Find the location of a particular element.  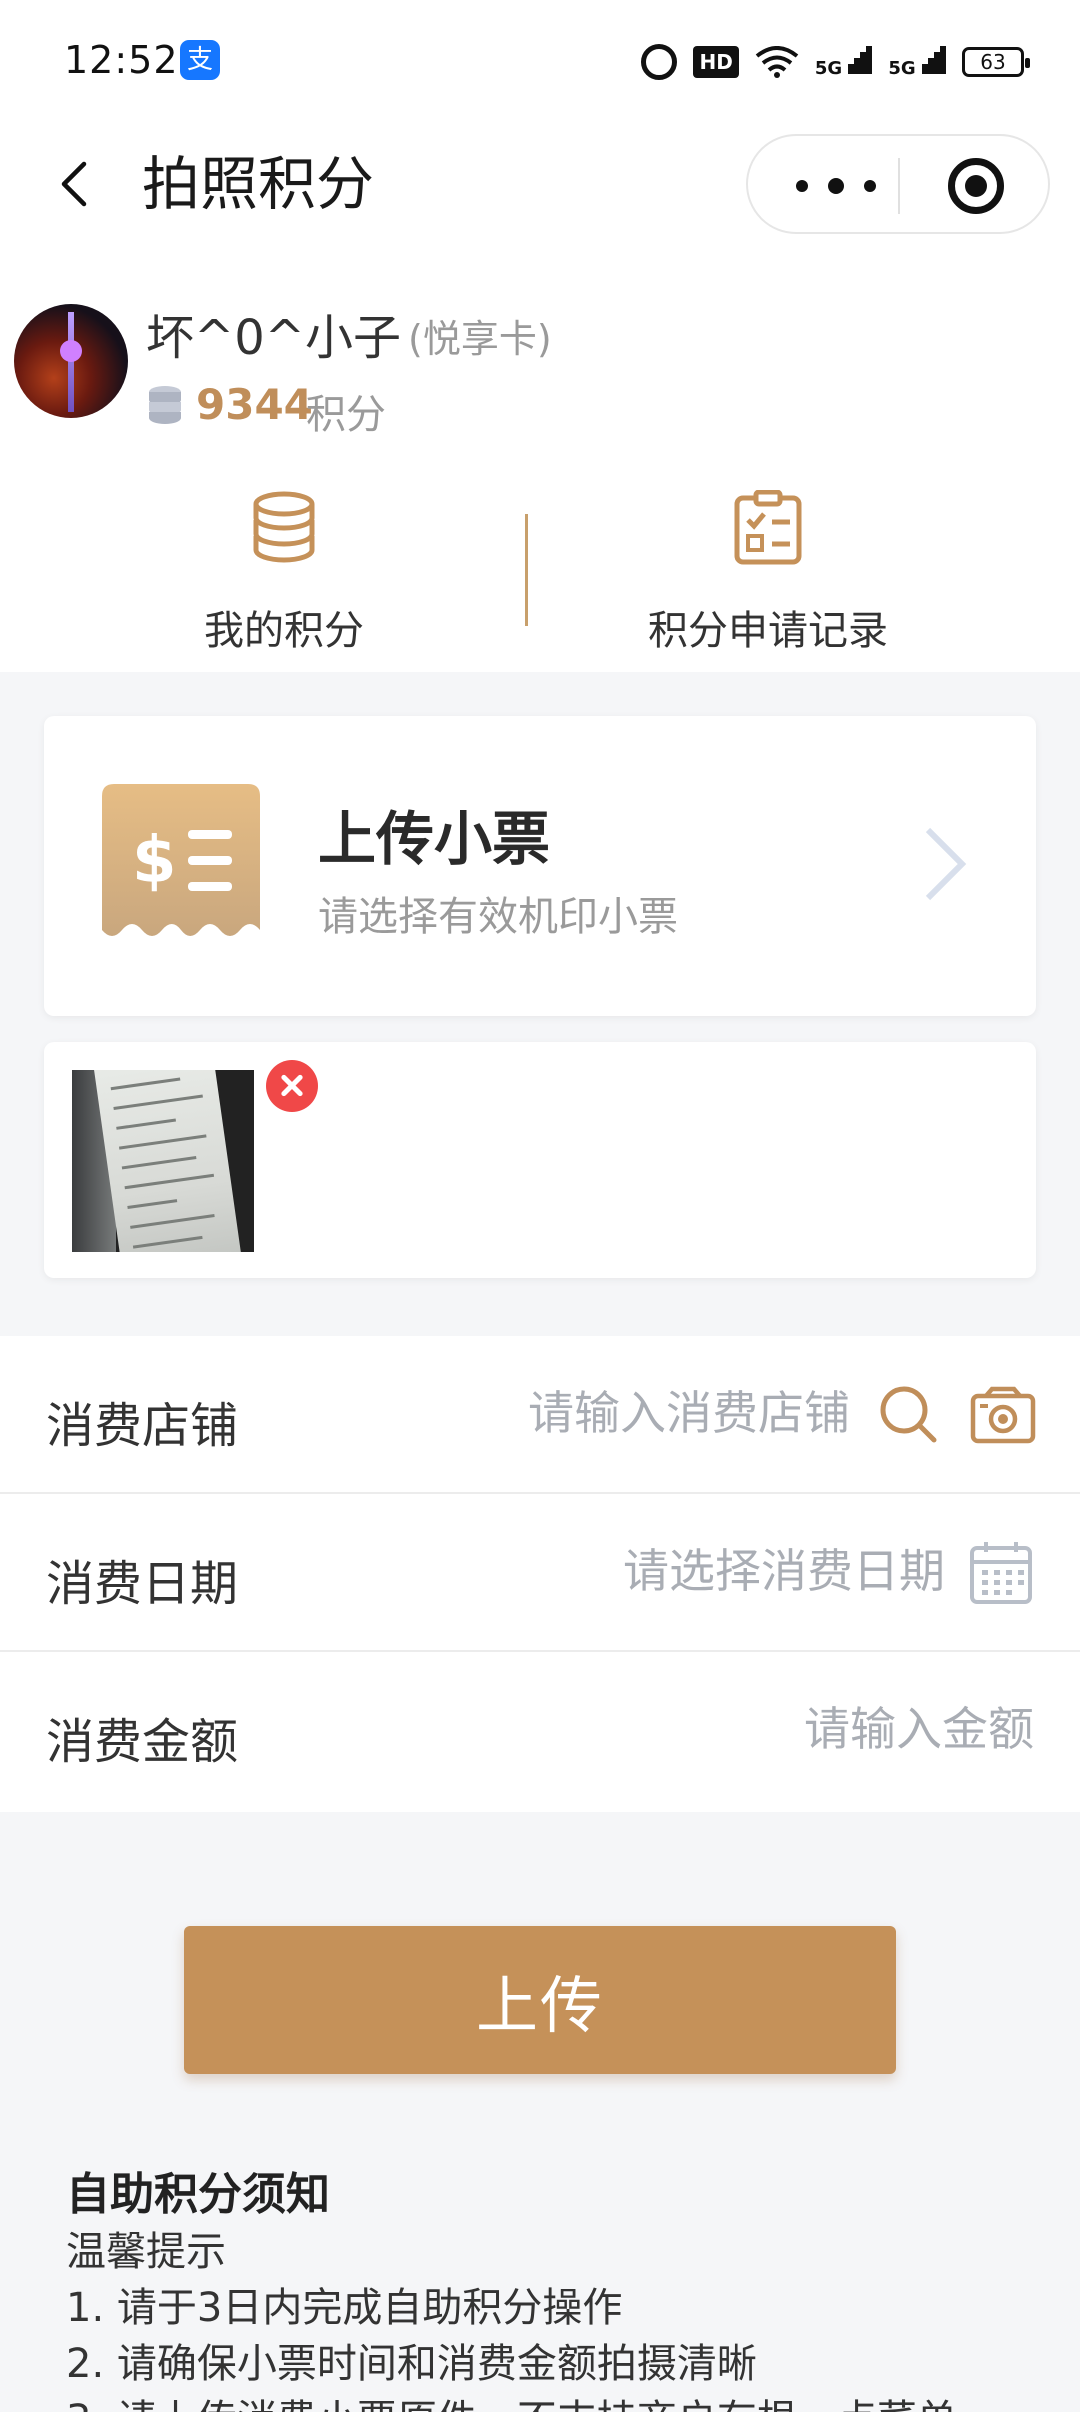

miniapp-capsule is located at coordinates (898, 184).